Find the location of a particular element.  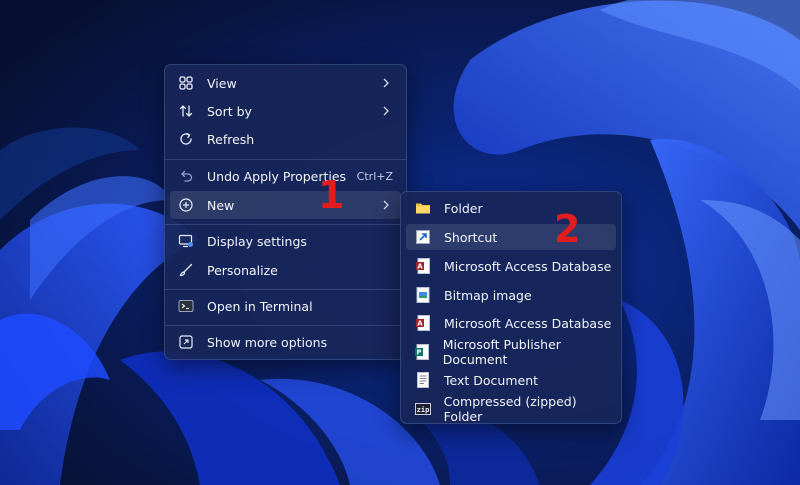

submenu-item-bitmap-image: Bitmap image is located at coordinates (511, 295).